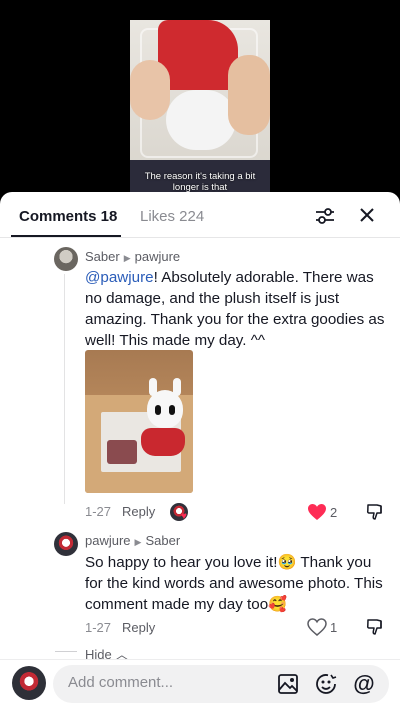 Image resolution: width=400 pixels, height=711 pixels. Describe the element at coordinates (132, 540) in the screenshot. I see `comment-author: pawjure ▶ Saber` at that location.